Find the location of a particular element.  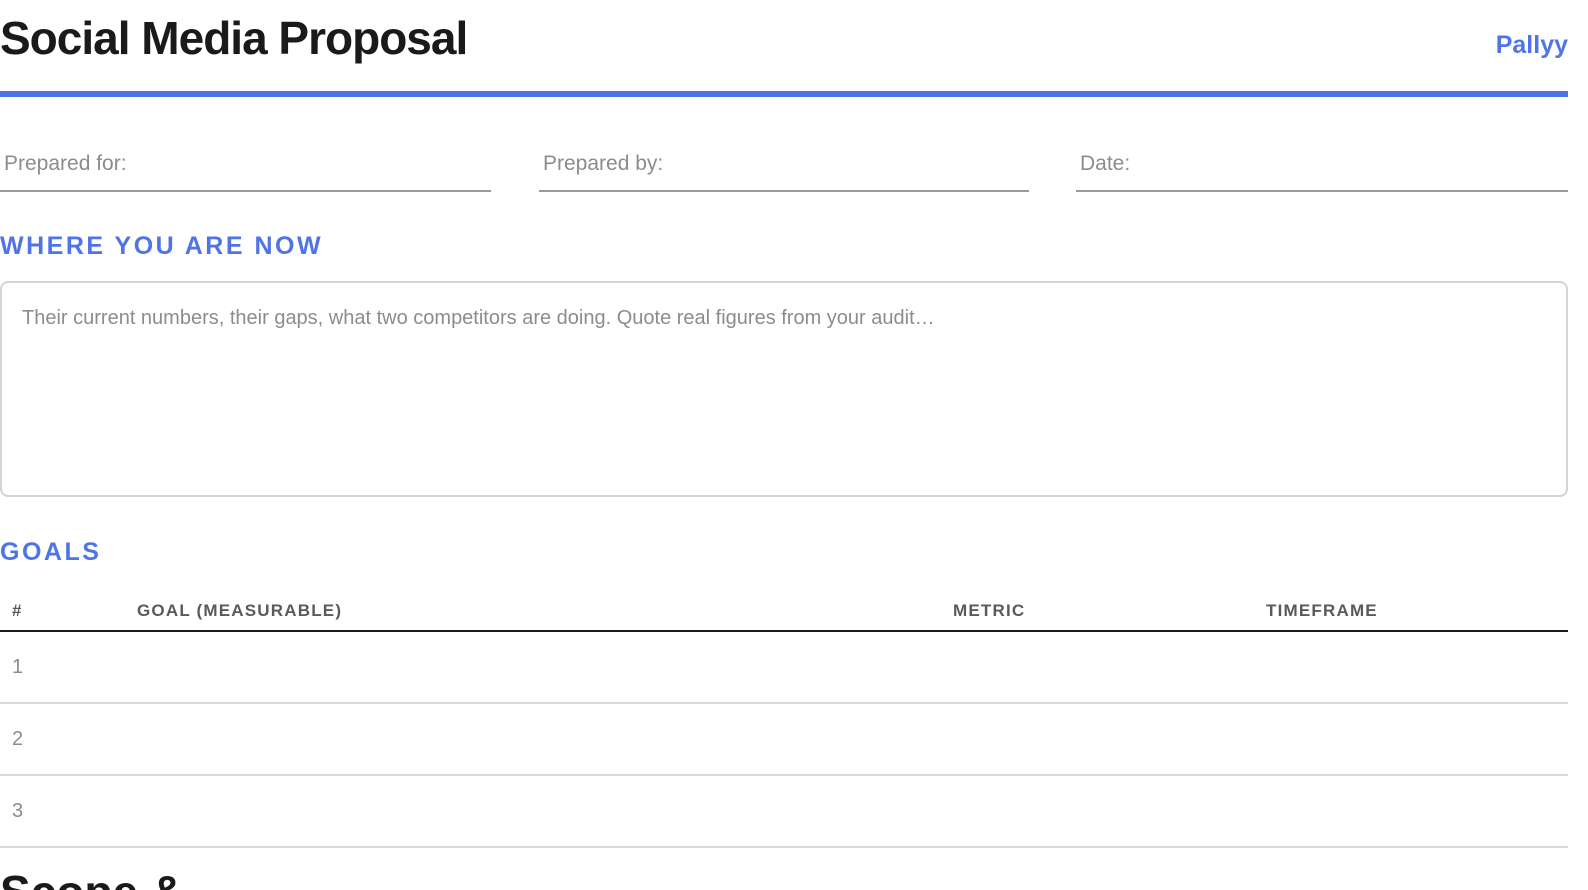

header-divider is located at coordinates (784, 94).